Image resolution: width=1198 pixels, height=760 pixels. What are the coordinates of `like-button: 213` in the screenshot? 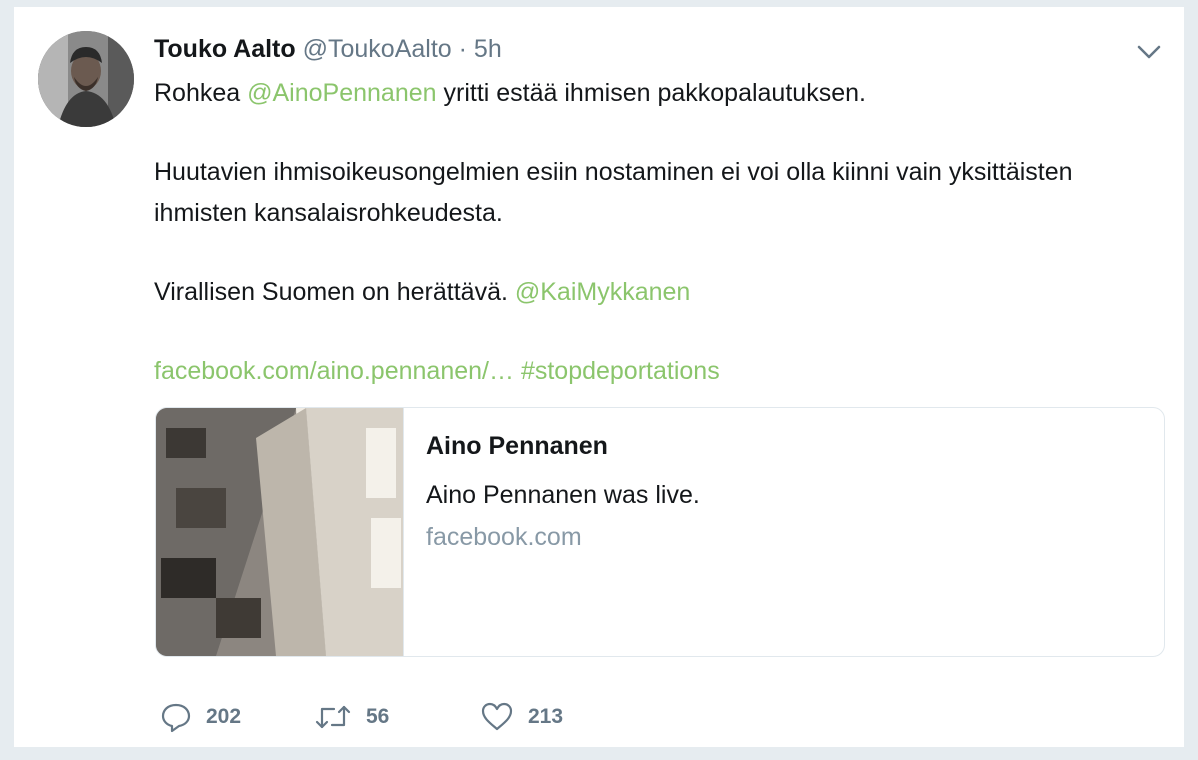 It's located at (521, 717).